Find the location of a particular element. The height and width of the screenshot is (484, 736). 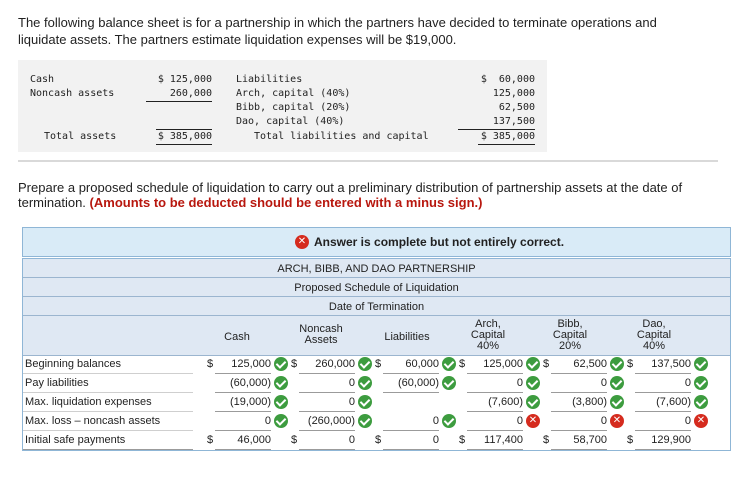

liabilities-safe-payment: 0 is located at coordinates (411, 440).